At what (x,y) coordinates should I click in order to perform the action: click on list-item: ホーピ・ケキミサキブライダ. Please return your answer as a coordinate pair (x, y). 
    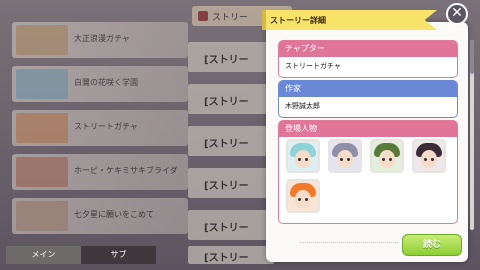
    Looking at the image, I should click on (100, 172).